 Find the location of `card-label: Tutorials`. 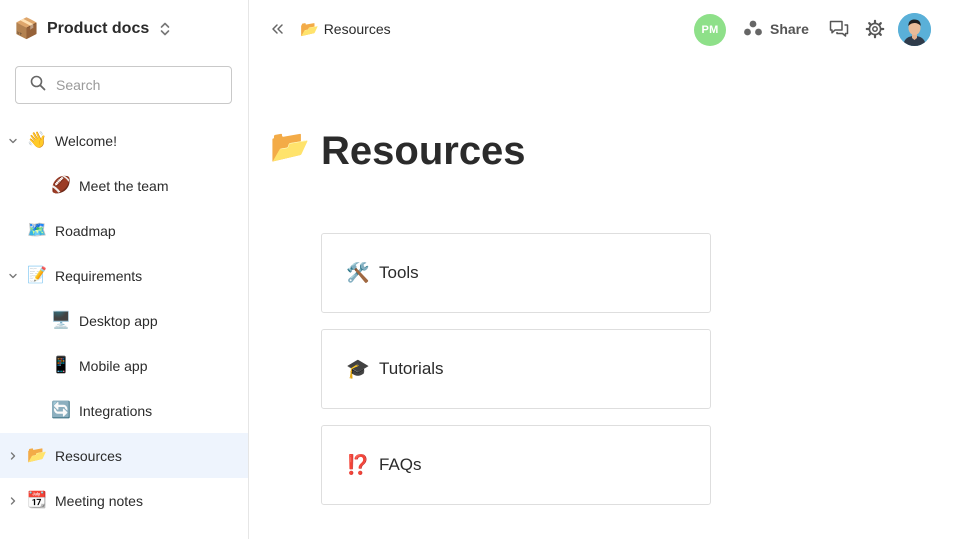

card-label: Tutorials is located at coordinates (411, 368).